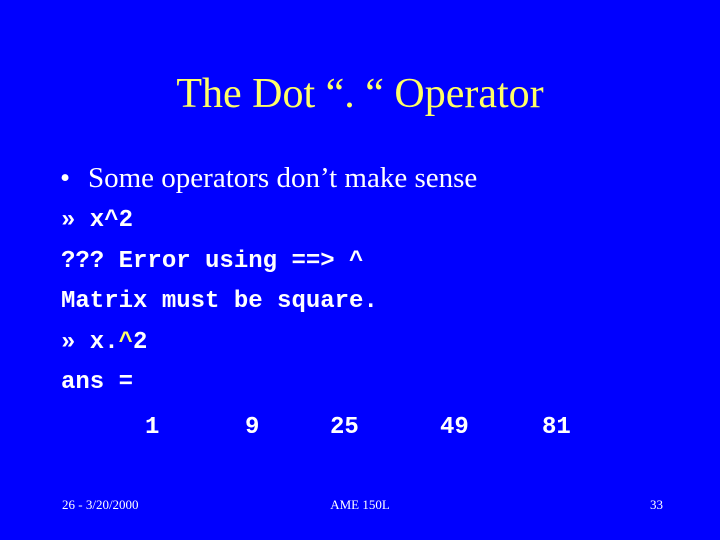 This screenshot has width=720, height=540. I want to click on code-line-4-head: » x., so click(90, 342).